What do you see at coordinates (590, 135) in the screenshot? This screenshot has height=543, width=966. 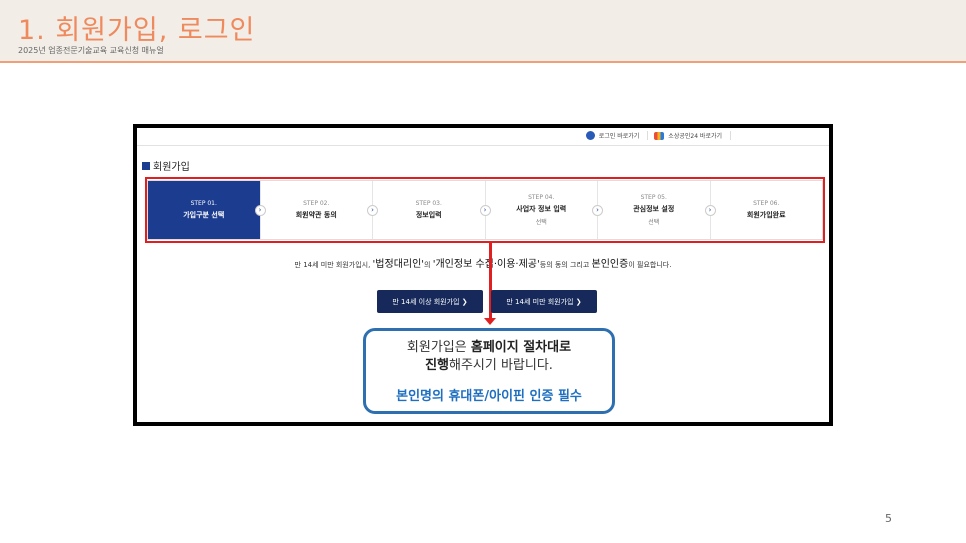 I see `user-icon` at bounding box center [590, 135].